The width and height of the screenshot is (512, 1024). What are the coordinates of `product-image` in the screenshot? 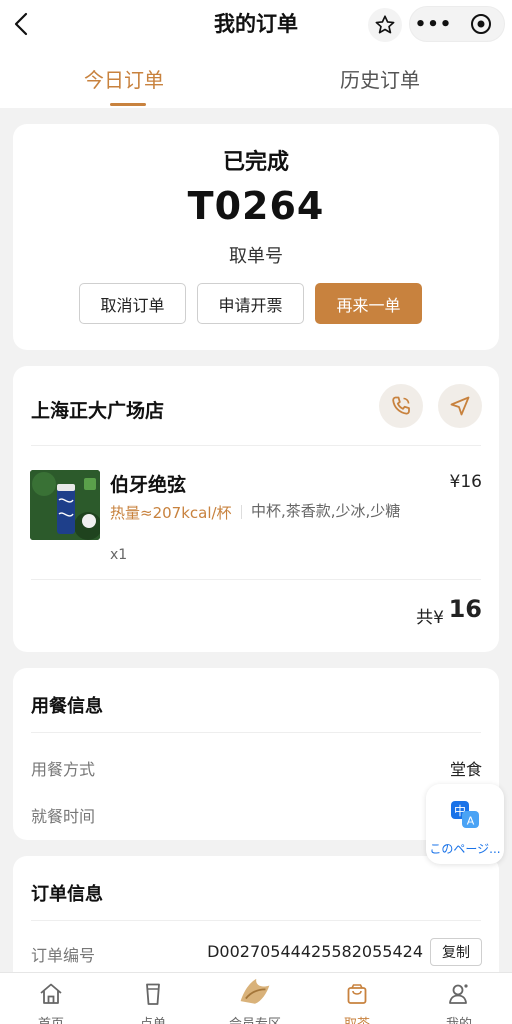 It's located at (65, 505).